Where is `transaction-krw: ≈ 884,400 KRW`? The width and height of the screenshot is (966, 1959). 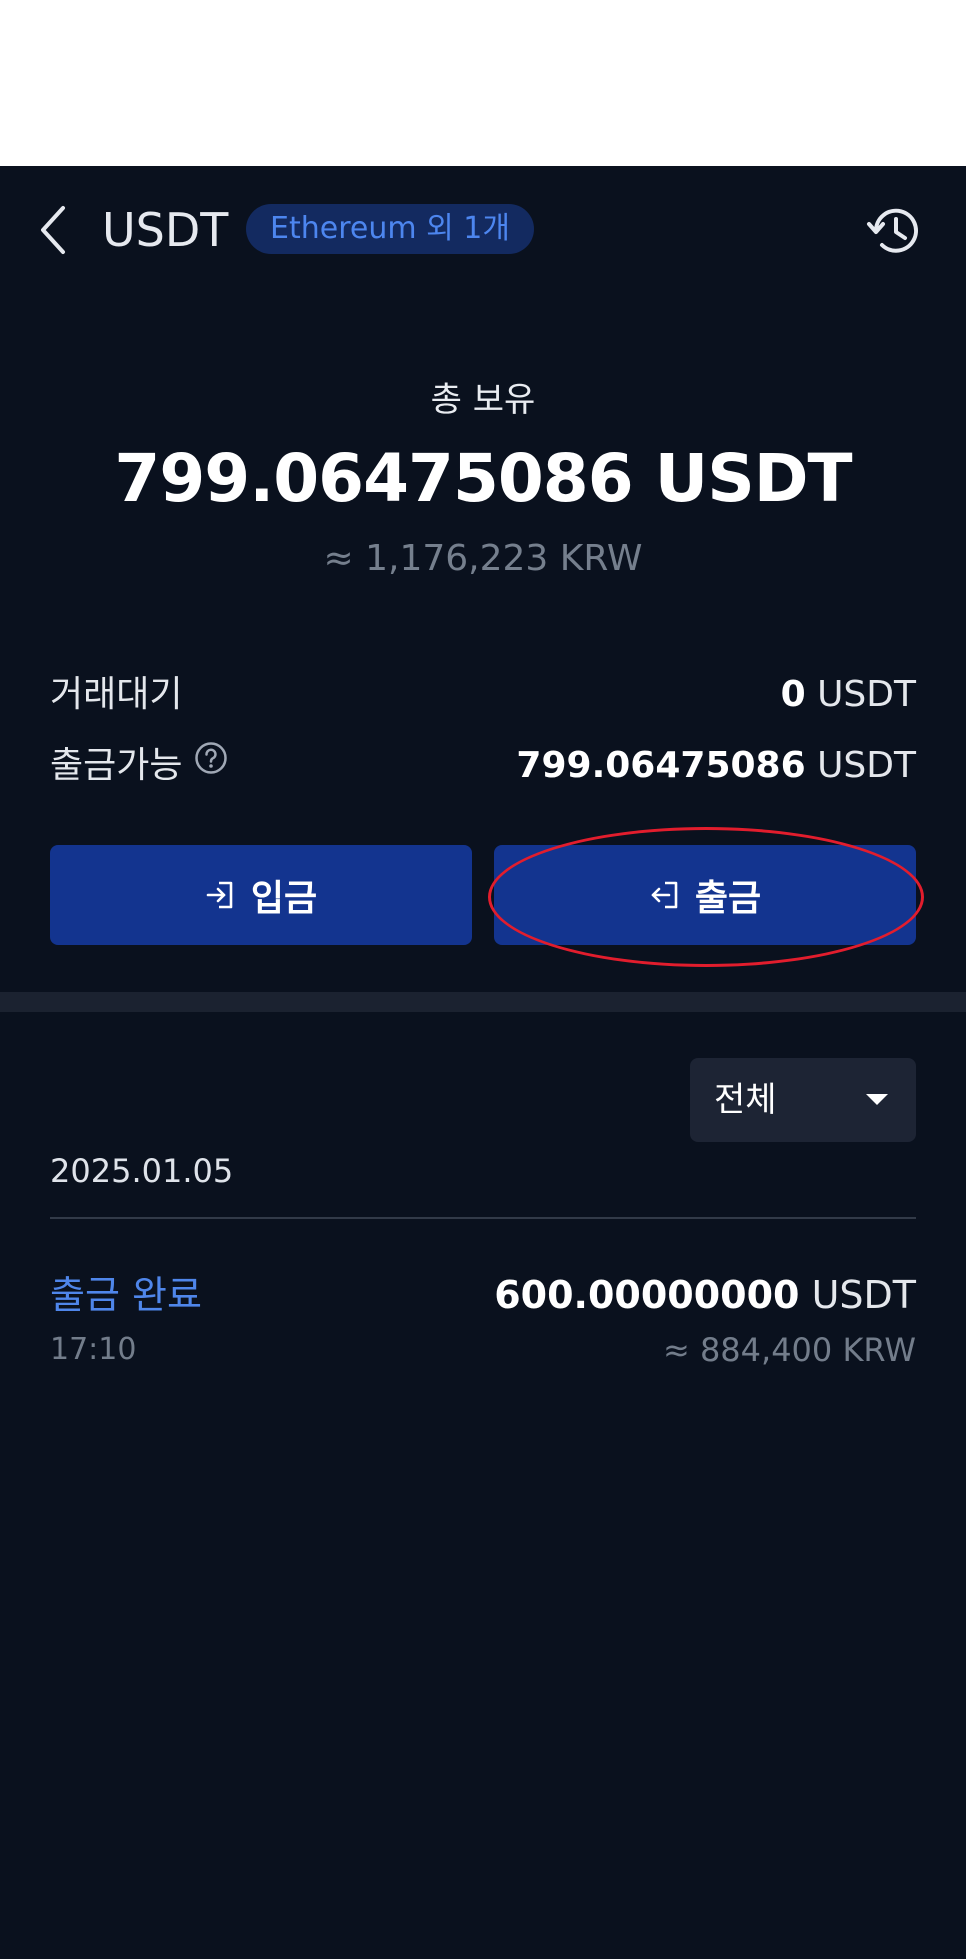
transaction-krw: ≈ 884,400 KRW is located at coordinates (789, 1350).